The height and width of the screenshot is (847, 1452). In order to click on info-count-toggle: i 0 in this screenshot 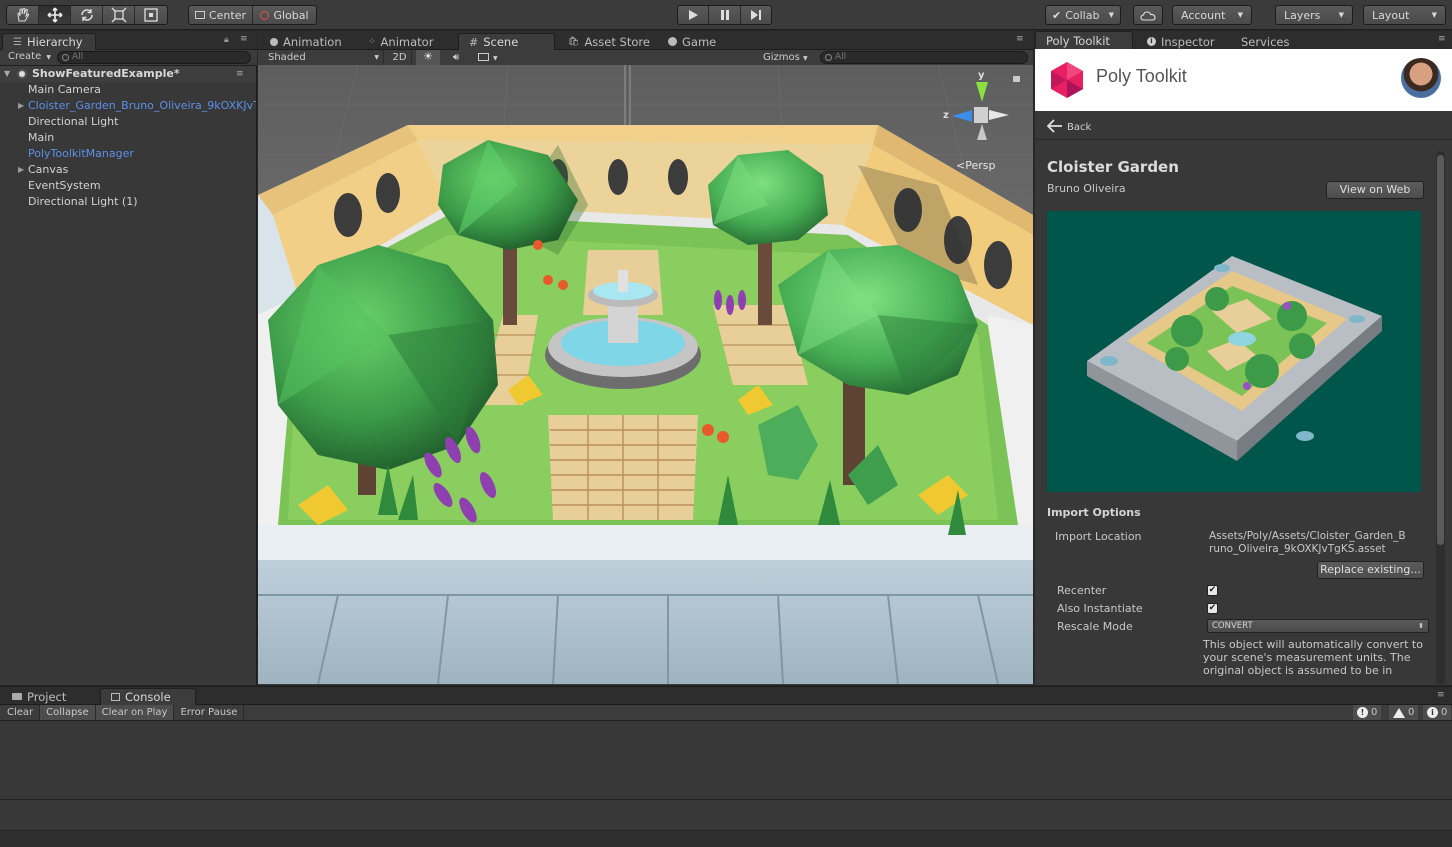, I will do `click(1437, 712)`.